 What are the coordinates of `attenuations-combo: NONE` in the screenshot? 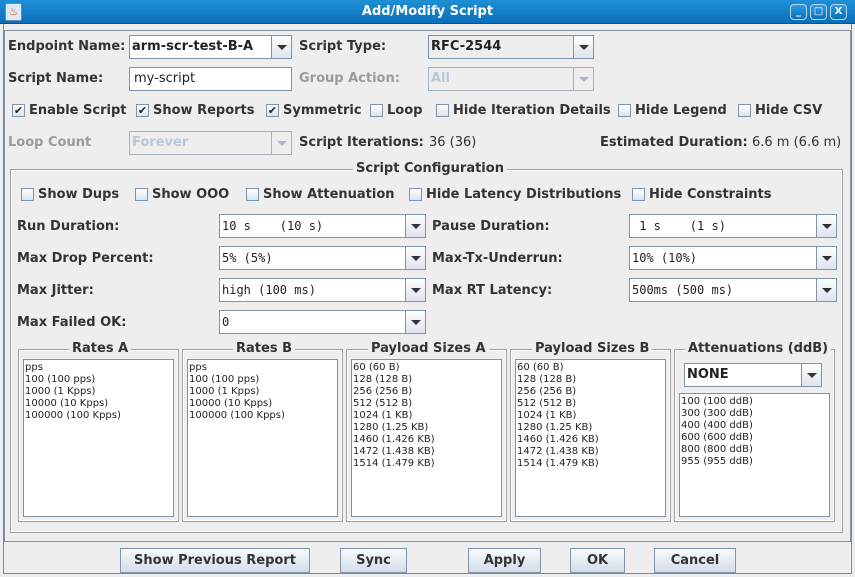 It's located at (753, 375).